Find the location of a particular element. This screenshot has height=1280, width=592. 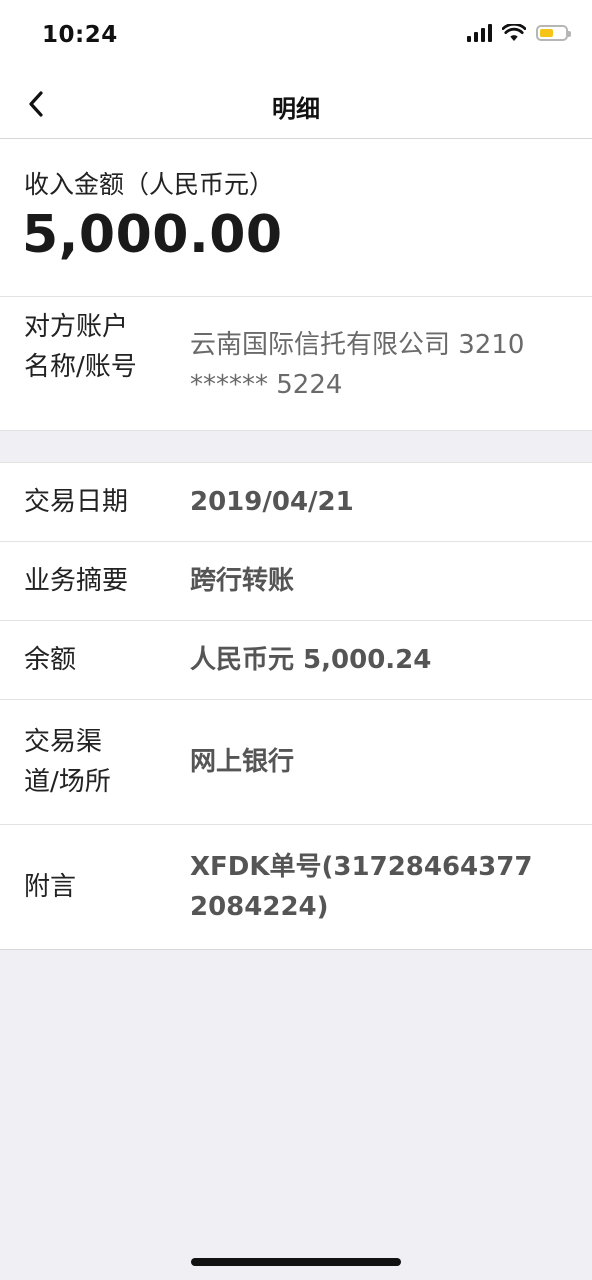

battery-icon is located at coordinates (553, 33).